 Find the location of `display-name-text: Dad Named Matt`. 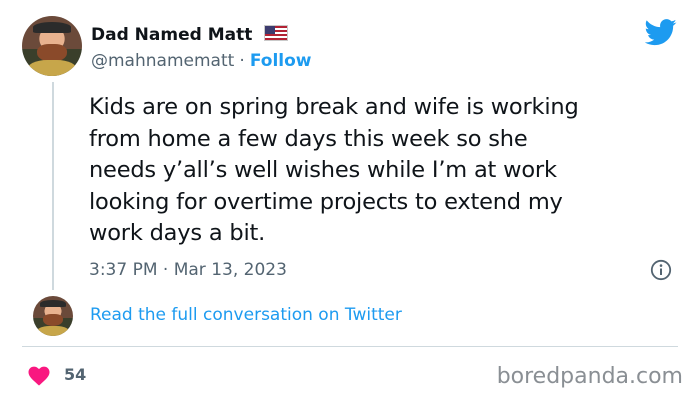

display-name-text: Dad Named Matt is located at coordinates (172, 35).